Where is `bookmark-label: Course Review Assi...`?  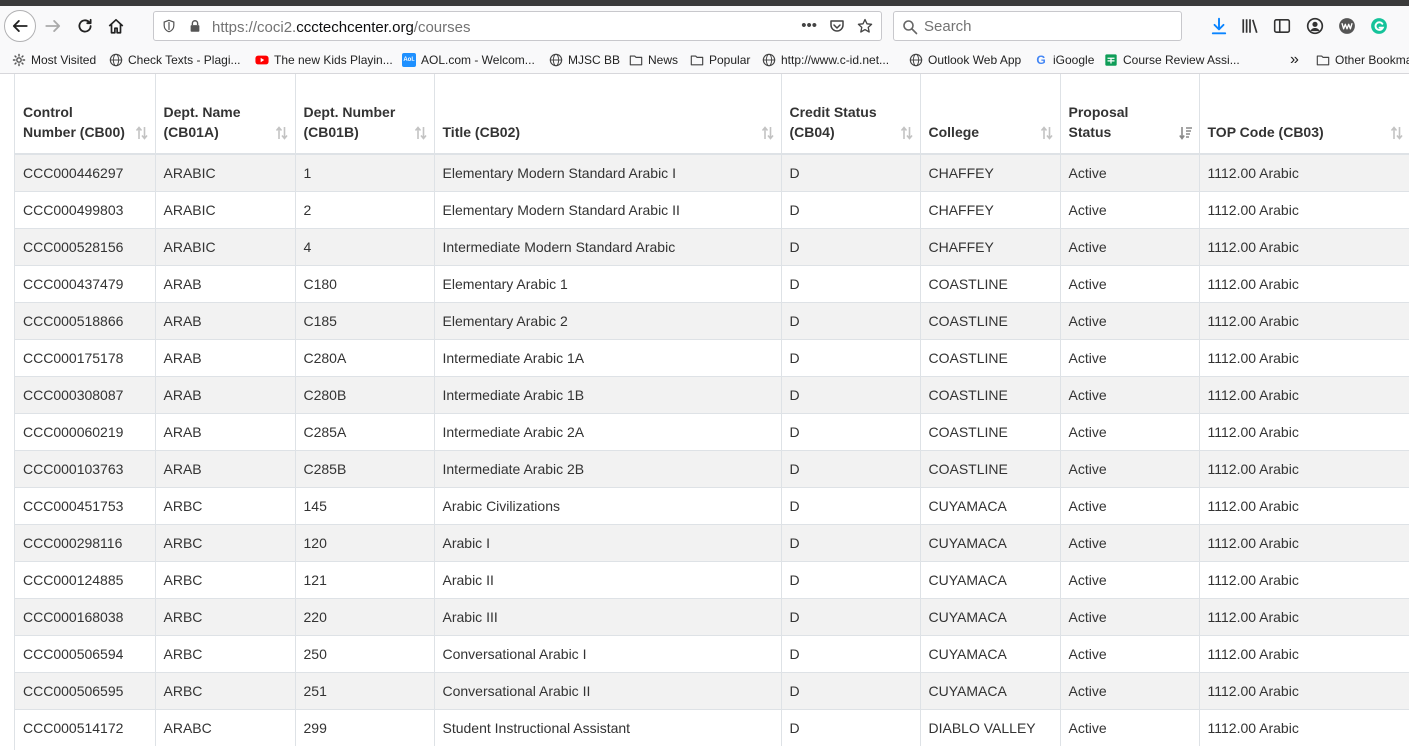
bookmark-label: Course Review Assi... is located at coordinates (1181, 60).